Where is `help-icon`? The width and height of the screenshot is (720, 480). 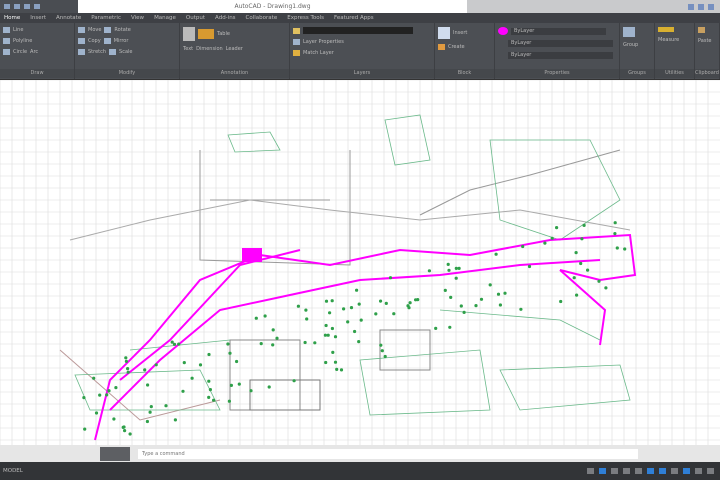 help-icon is located at coordinates (711, 6).